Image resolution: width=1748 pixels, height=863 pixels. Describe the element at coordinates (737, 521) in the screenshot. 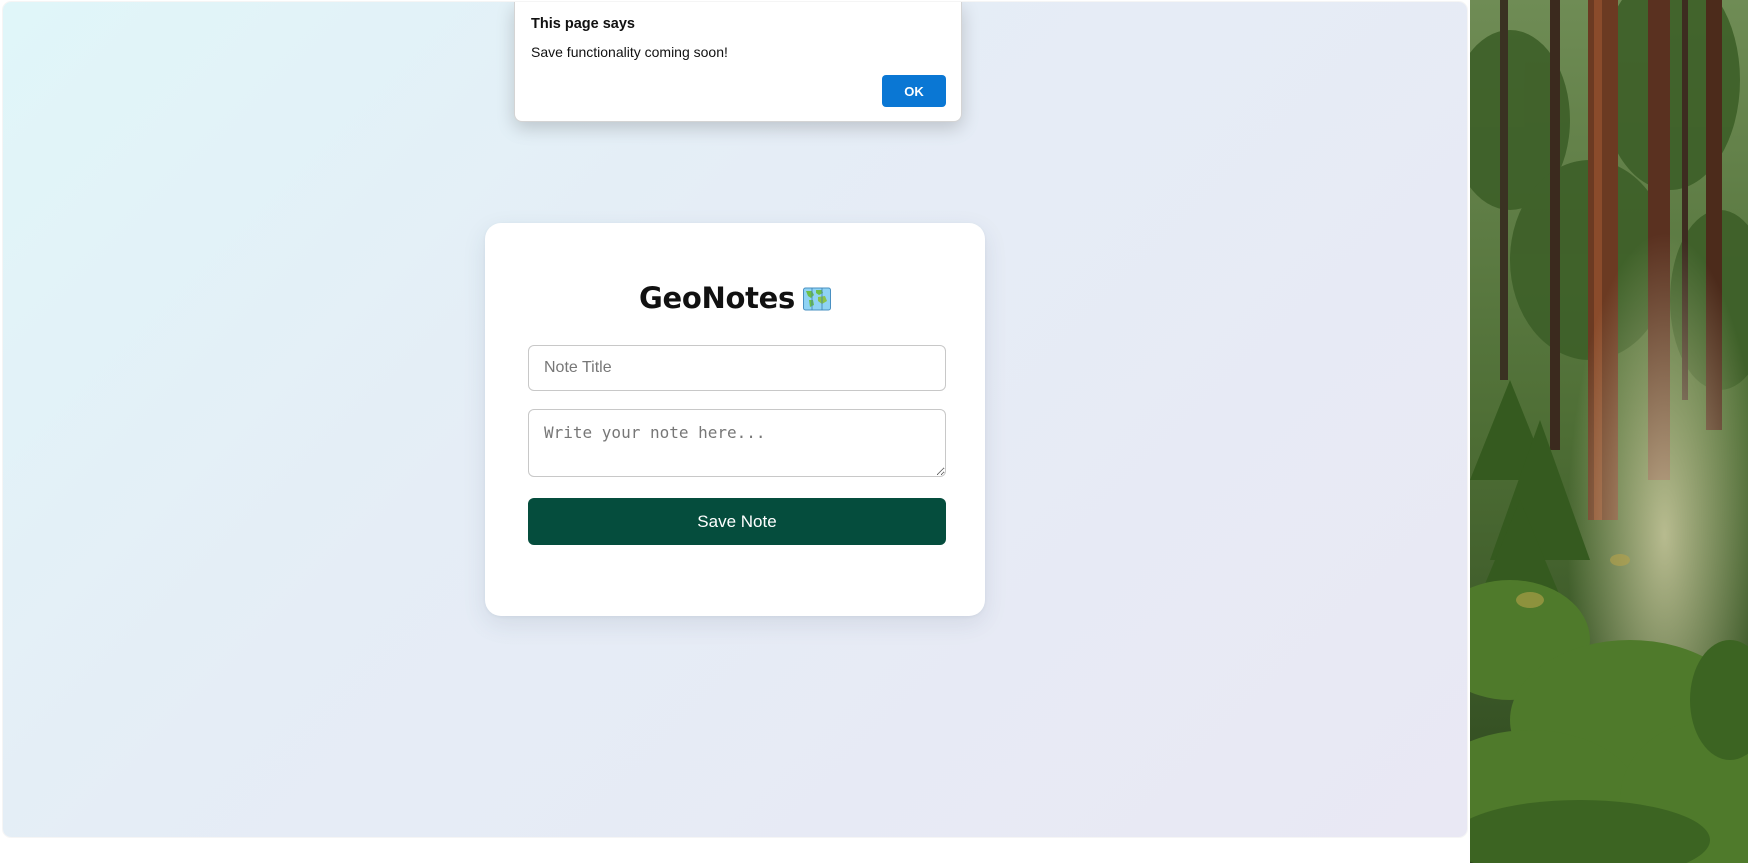

I see `save-note-button: Save Note` at that location.